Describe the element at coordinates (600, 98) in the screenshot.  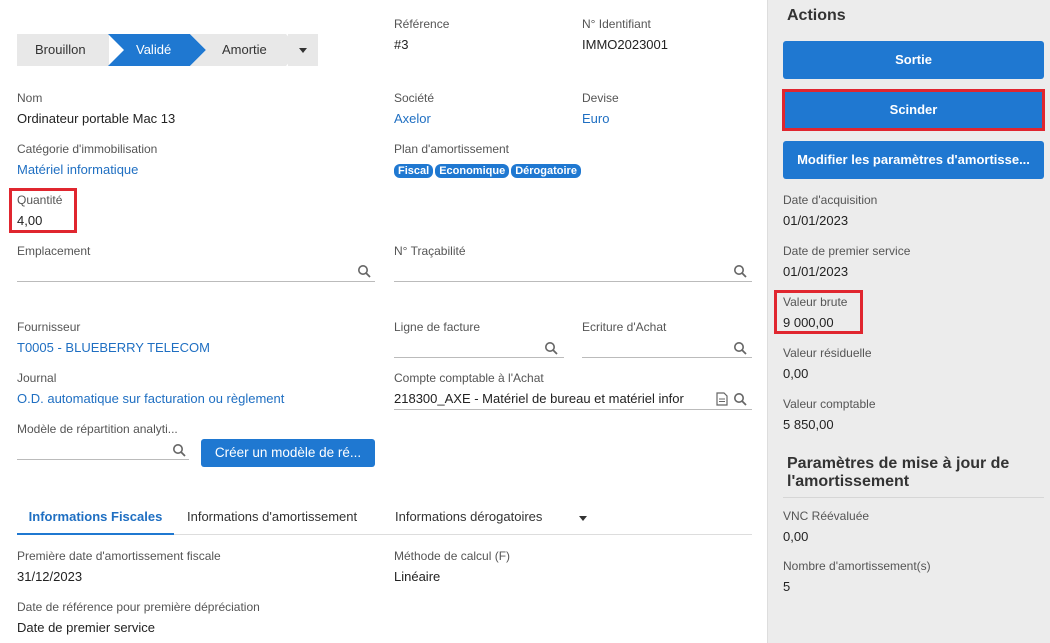
I see `devise-label: Devise` at that location.